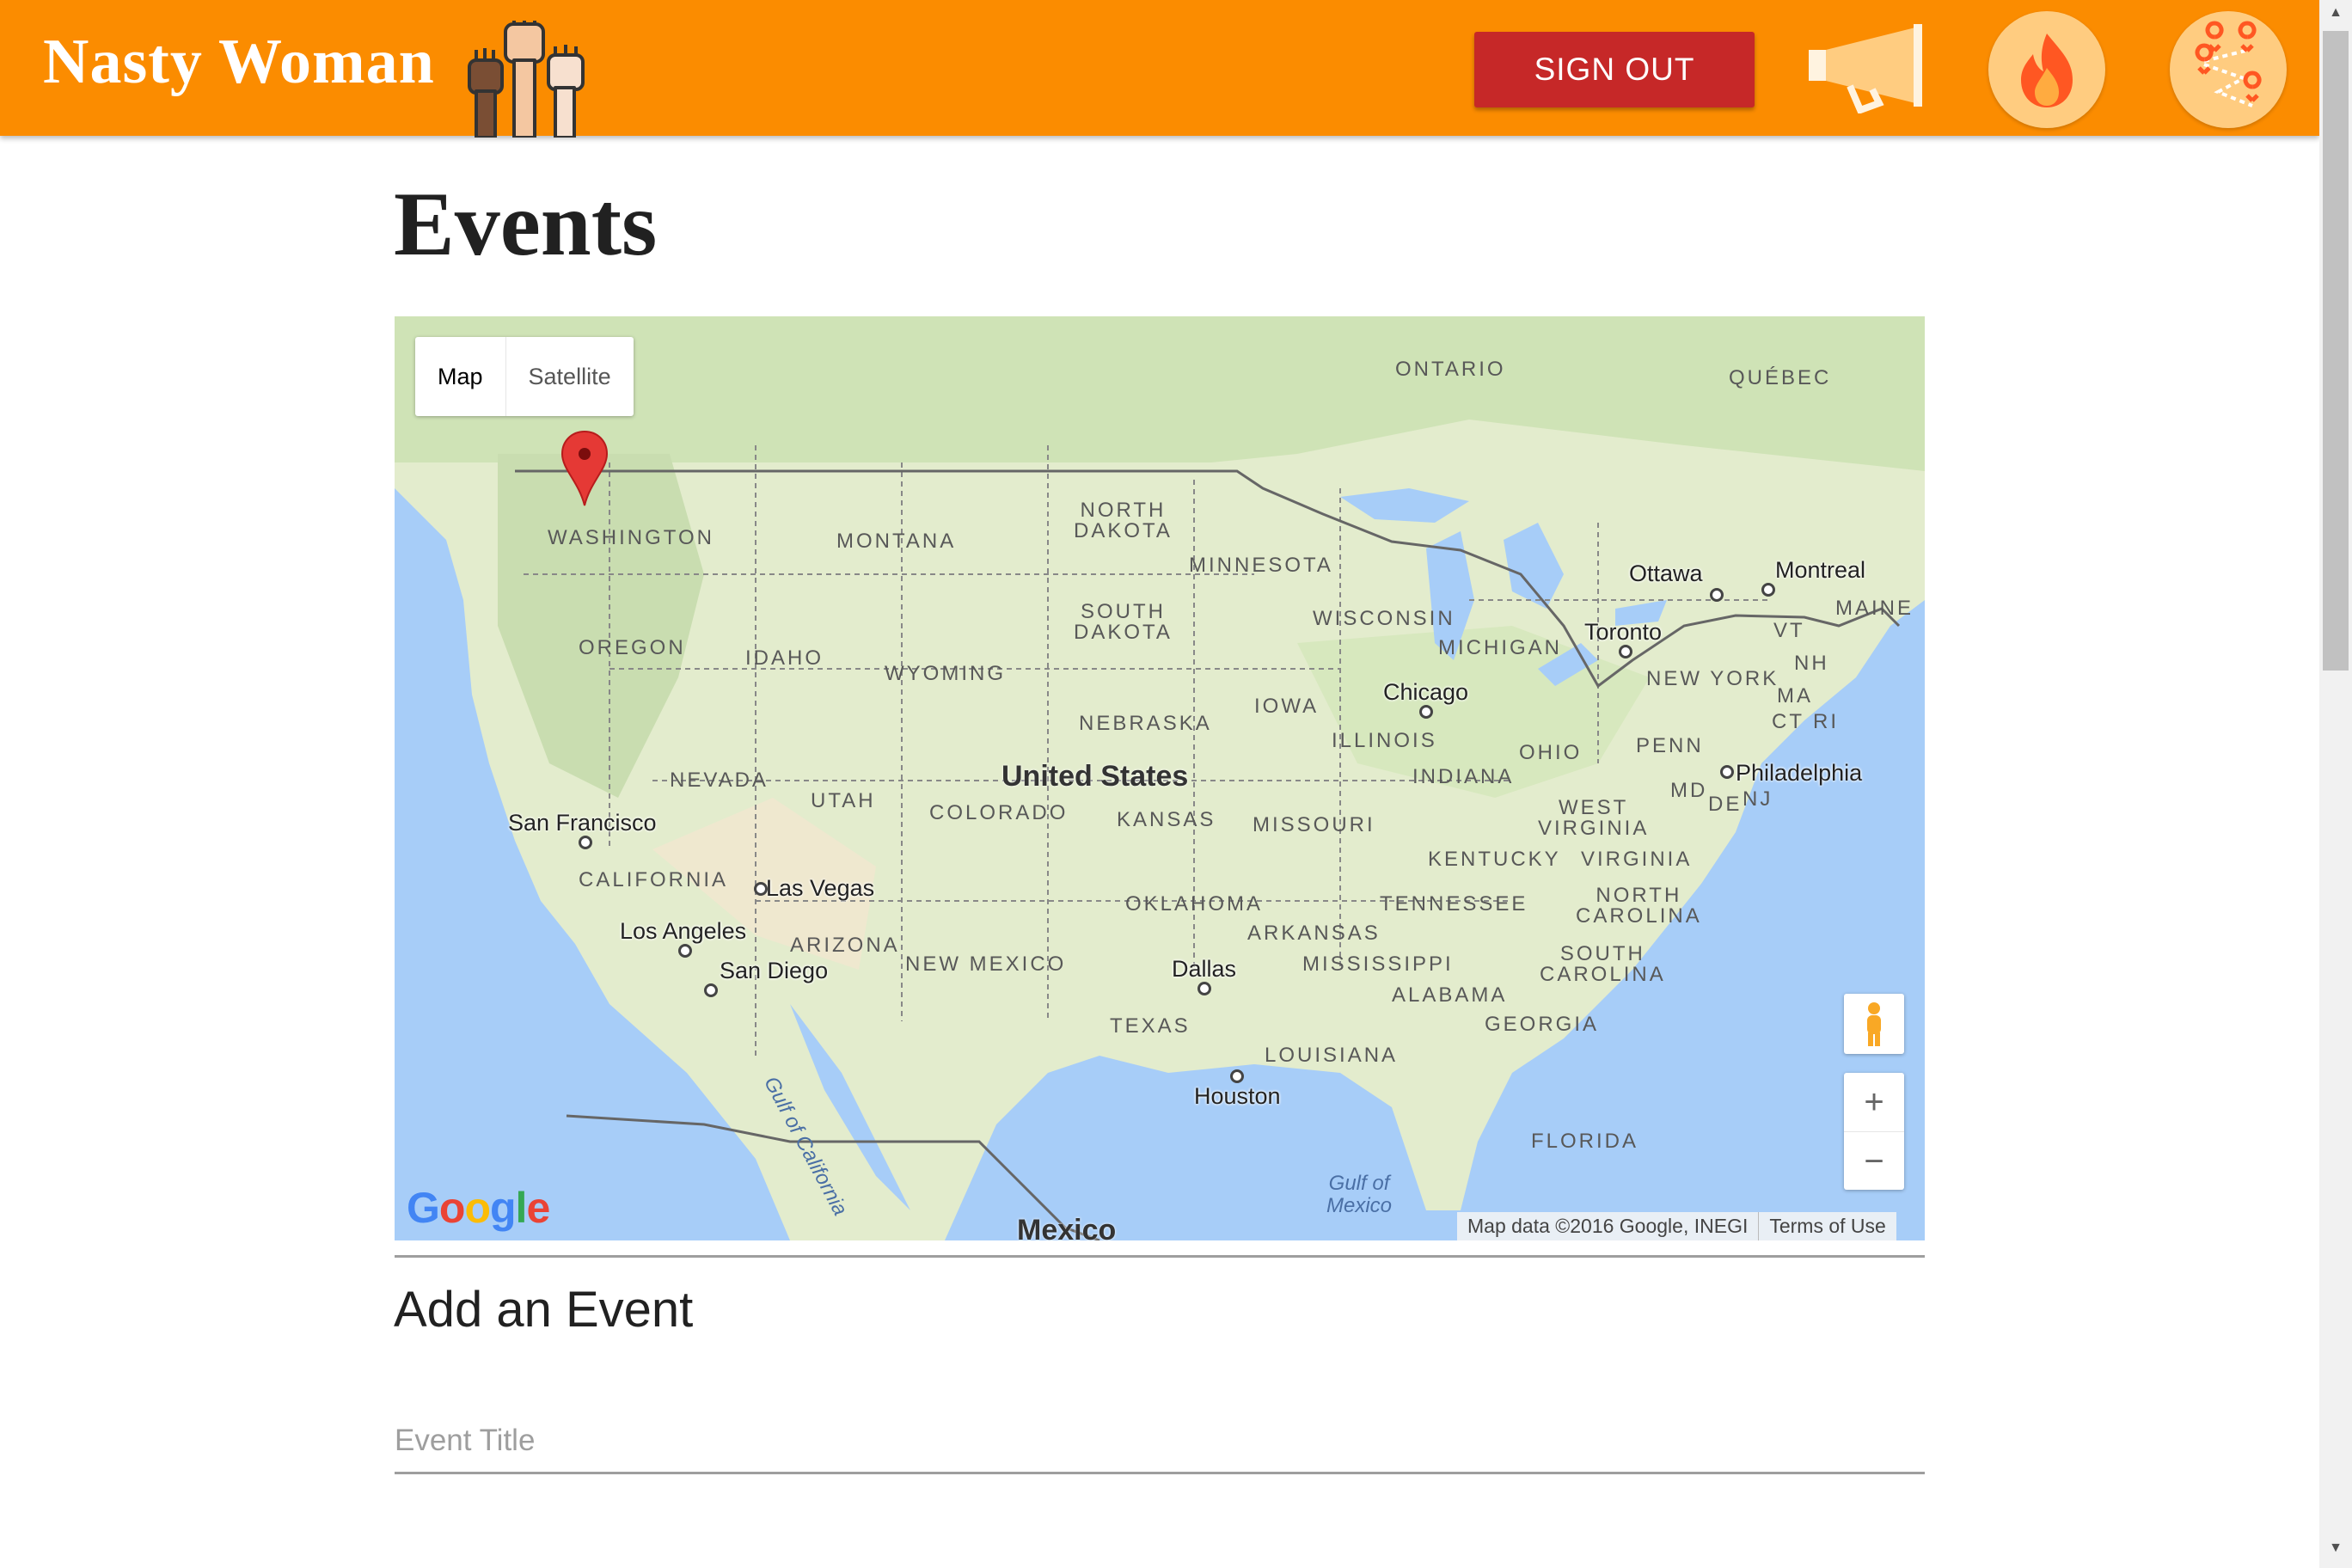 This screenshot has height=1568, width=2352. What do you see at coordinates (1866, 68) in the screenshot?
I see `megaphone-icon` at bounding box center [1866, 68].